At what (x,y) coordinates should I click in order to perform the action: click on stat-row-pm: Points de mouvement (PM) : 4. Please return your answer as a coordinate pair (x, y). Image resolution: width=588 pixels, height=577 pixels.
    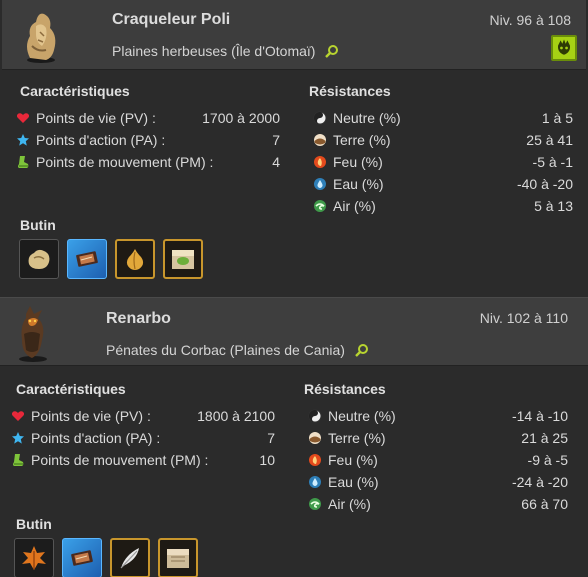
    Looking at the image, I should click on (148, 162).